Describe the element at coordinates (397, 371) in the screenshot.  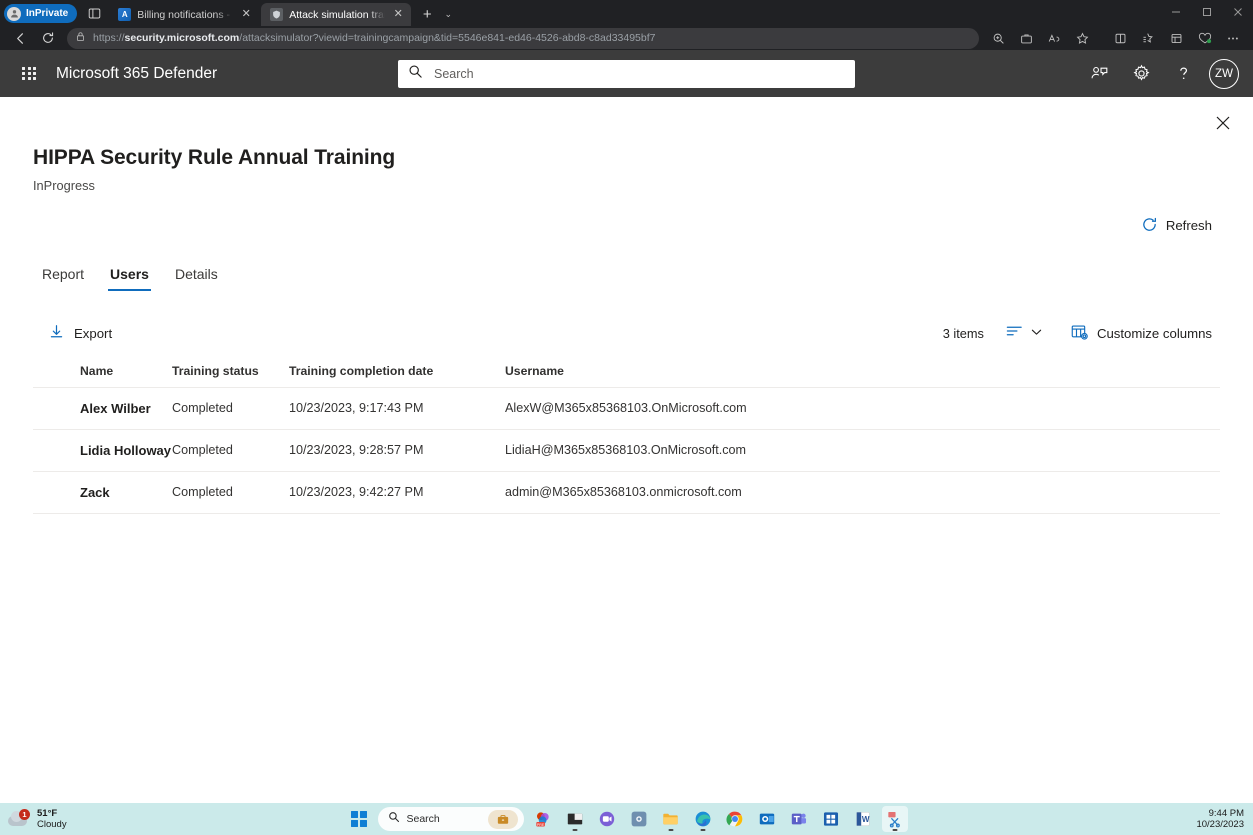
I see `column-header-date: Training completion date` at that location.